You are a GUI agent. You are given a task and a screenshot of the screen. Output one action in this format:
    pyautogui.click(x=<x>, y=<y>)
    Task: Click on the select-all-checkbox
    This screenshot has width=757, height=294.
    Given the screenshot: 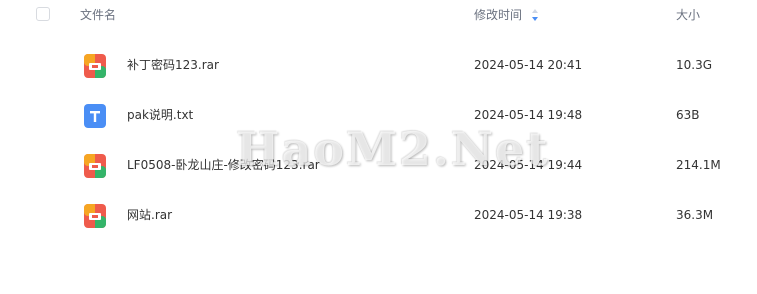 What is the action you would take?
    pyautogui.click(x=43, y=14)
    